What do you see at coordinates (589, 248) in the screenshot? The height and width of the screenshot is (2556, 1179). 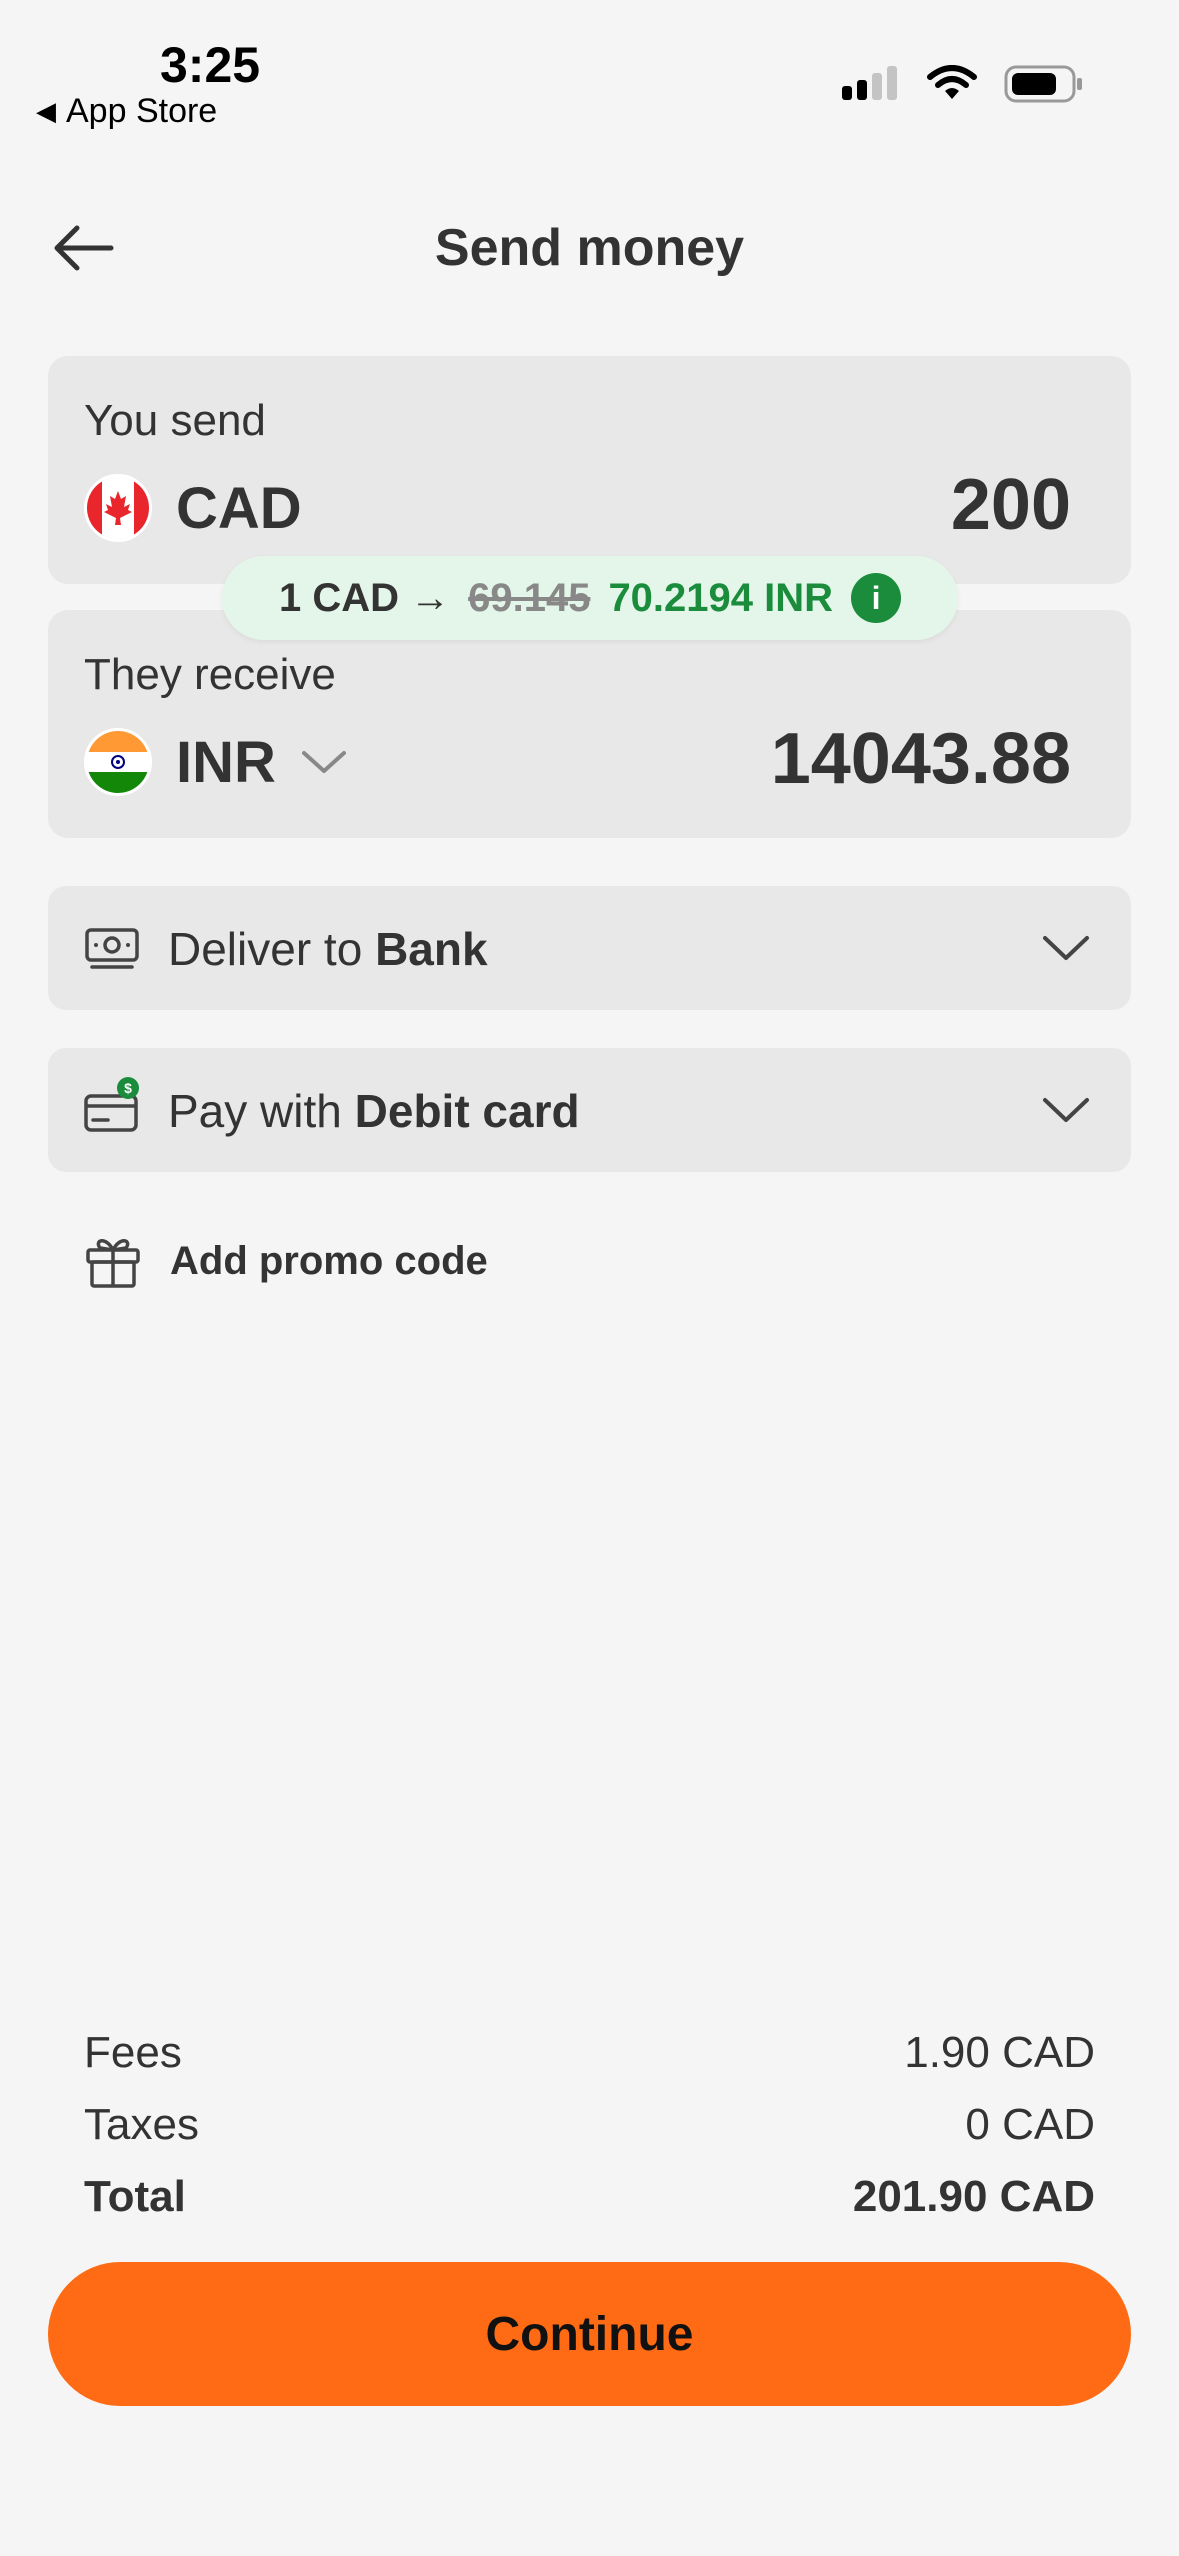 I see `page-title: Send money` at bounding box center [589, 248].